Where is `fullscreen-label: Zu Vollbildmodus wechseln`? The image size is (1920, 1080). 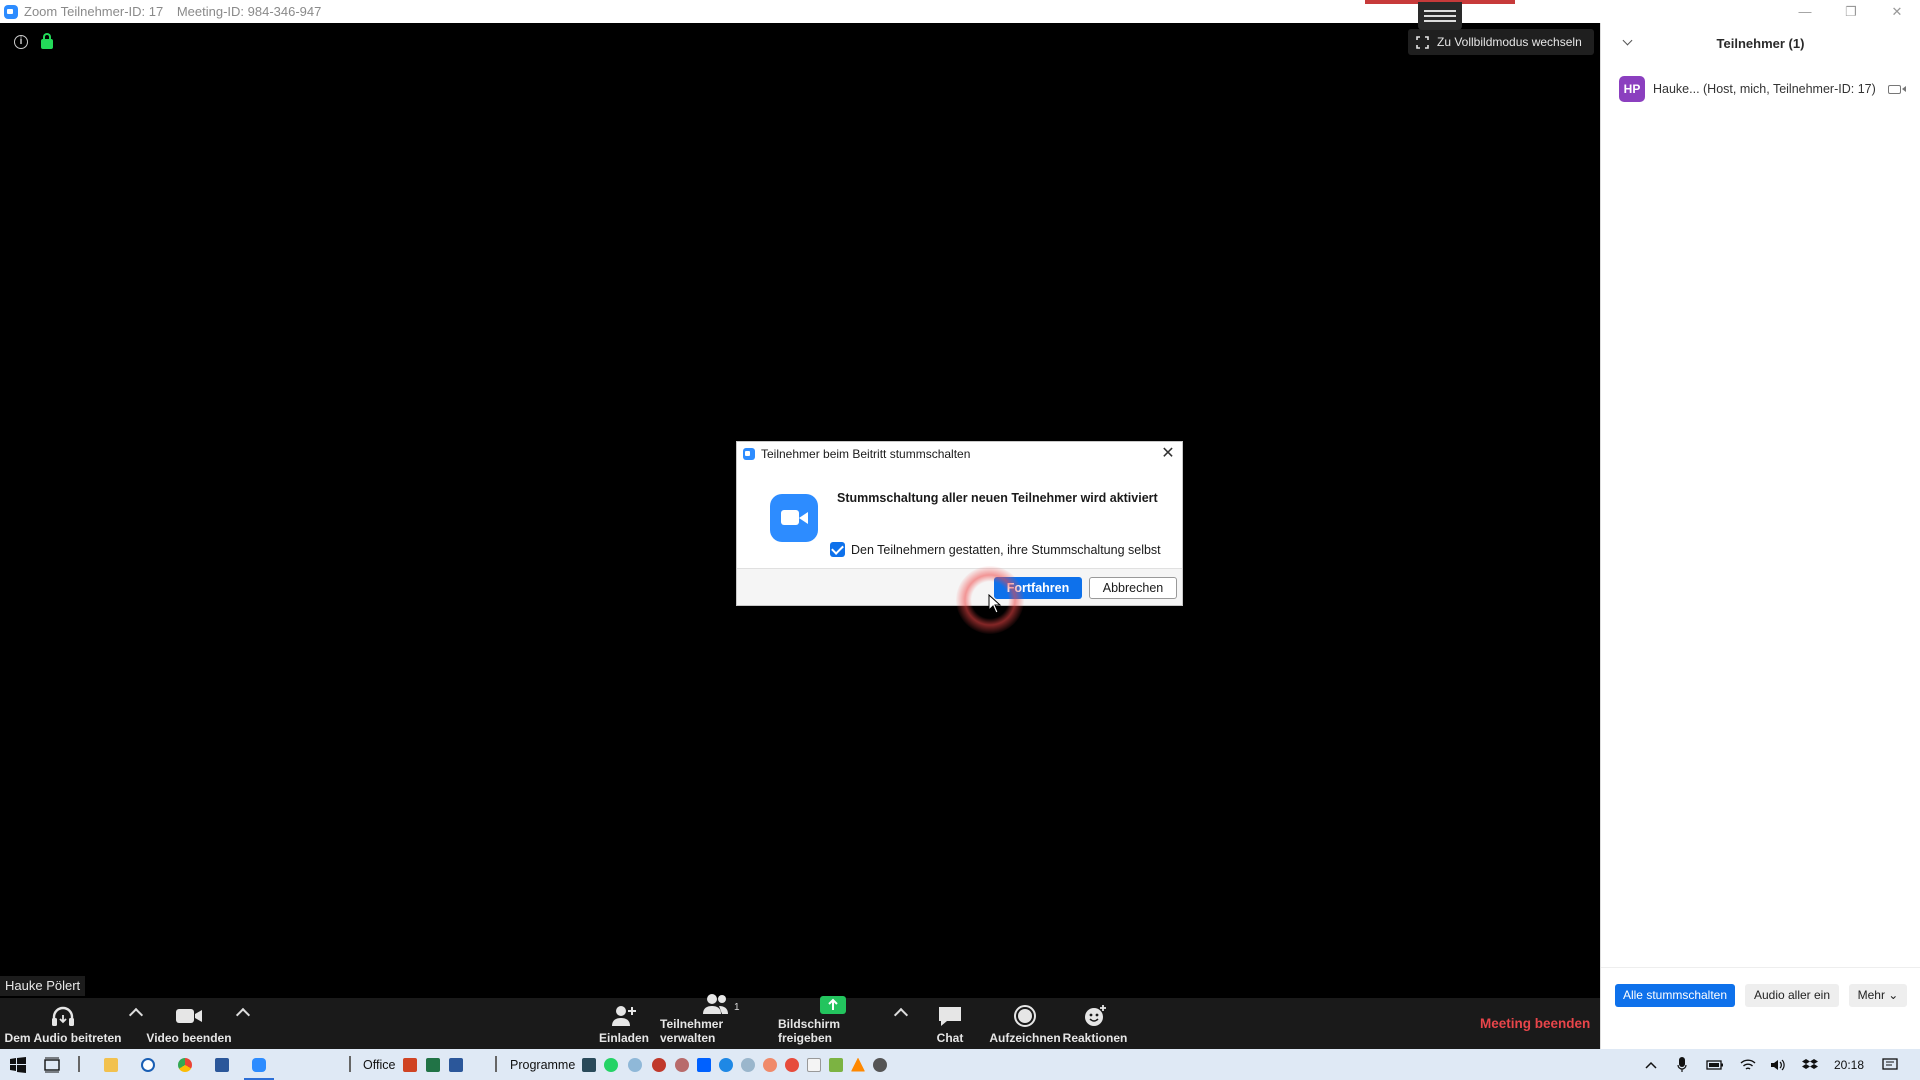 fullscreen-label: Zu Vollbildmodus wechseln is located at coordinates (1509, 42).